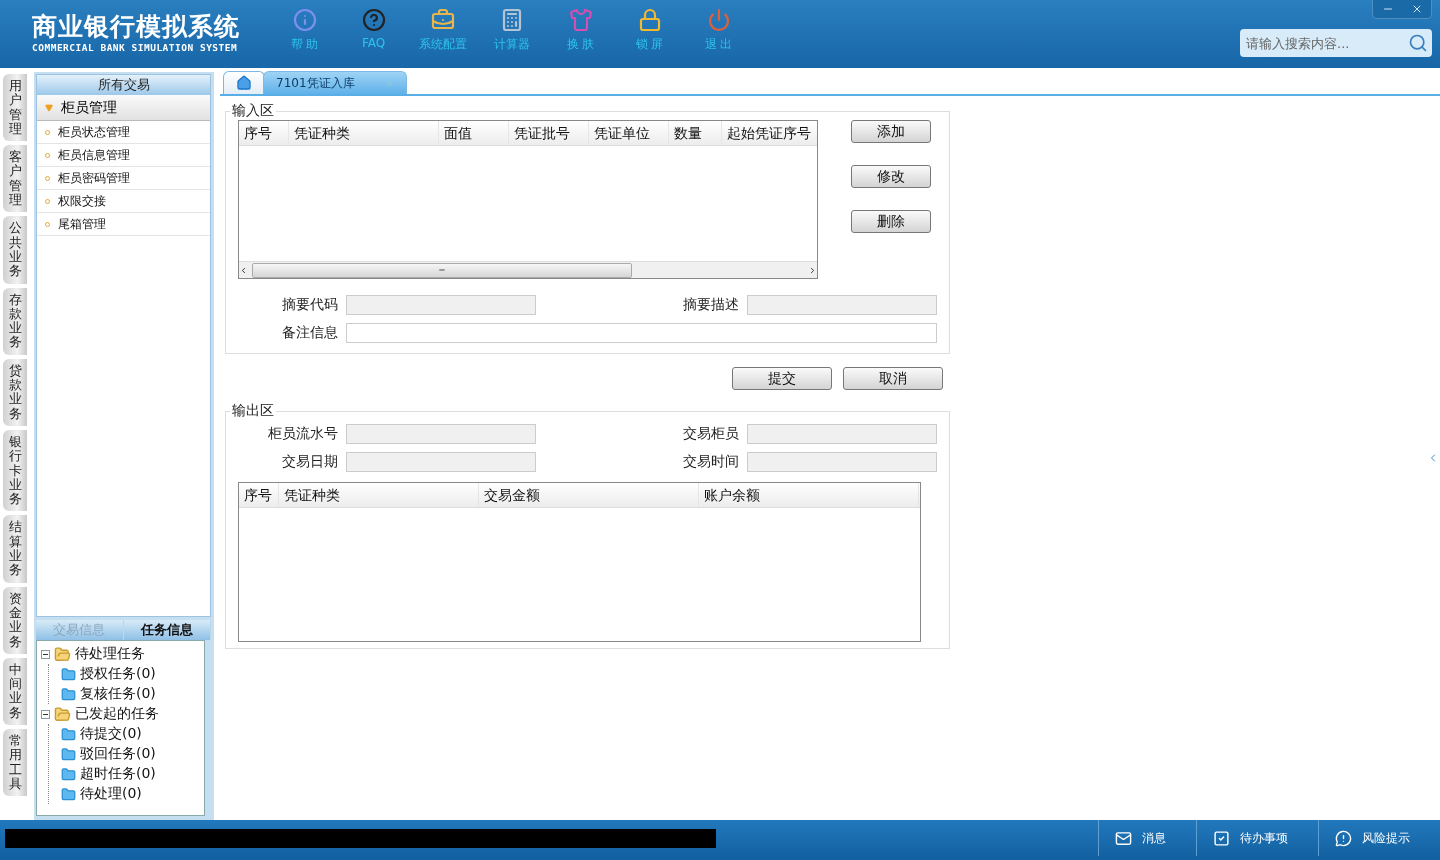 Image resolution: width=1440 pixels, height=860 pixels. Describe the element at coordinates (94, 178) in the screenshot. I see `menu-item: 柜员密码管理` at that location.